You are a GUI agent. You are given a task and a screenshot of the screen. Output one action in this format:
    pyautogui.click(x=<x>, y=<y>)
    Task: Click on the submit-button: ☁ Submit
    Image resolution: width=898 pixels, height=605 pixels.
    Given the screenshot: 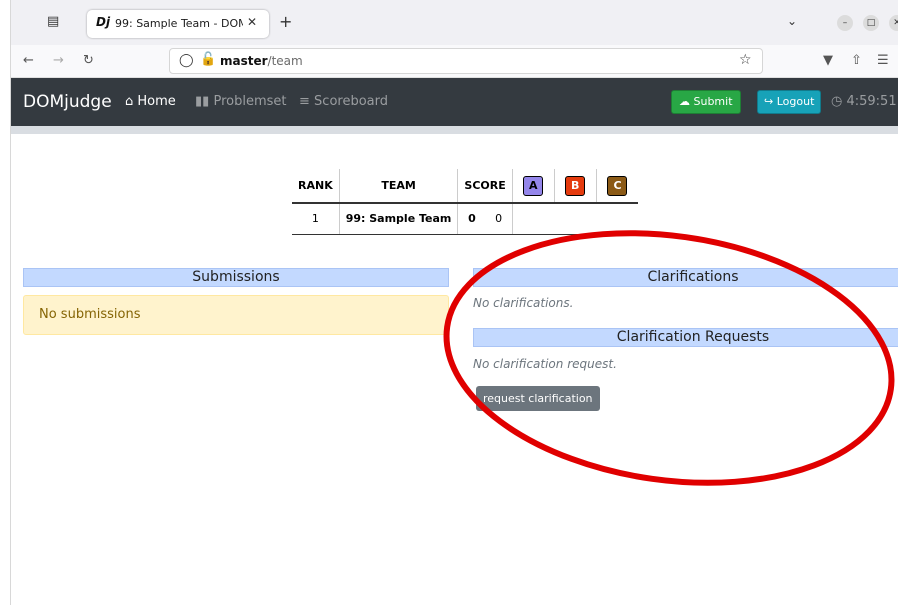 What is the action you would take?
    pyautogui.click(x=706, y=102)
    